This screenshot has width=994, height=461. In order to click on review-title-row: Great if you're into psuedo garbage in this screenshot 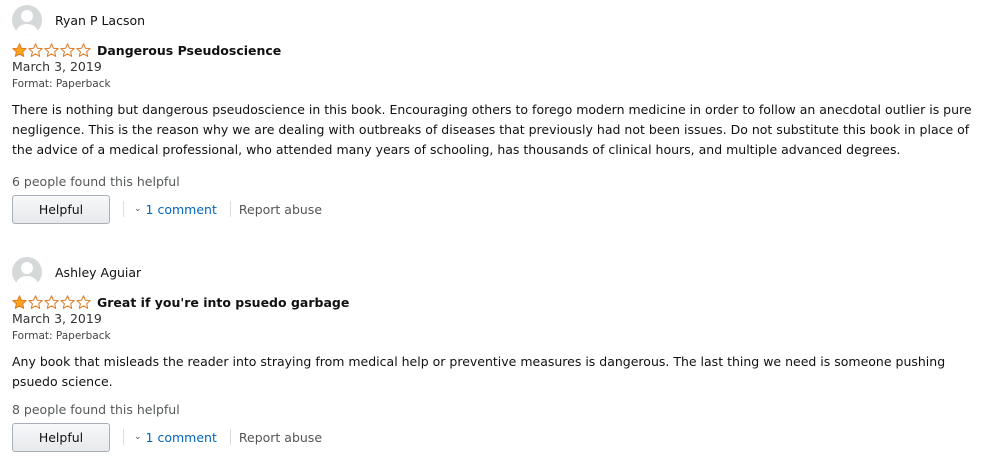, I will do `click(499, 302)`.